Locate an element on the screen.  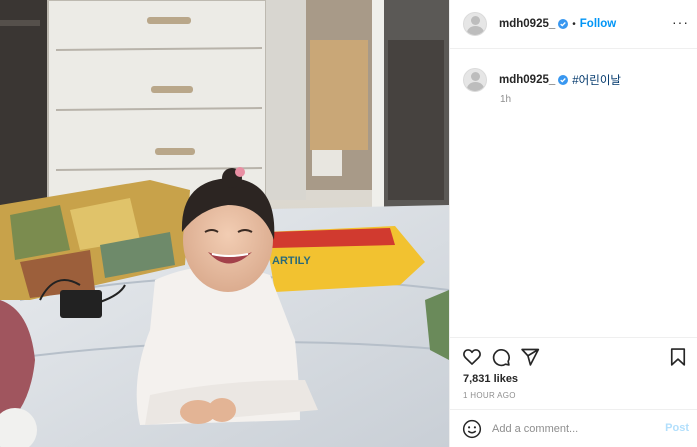
bookmark-icon is located at coordinates (678, 357).